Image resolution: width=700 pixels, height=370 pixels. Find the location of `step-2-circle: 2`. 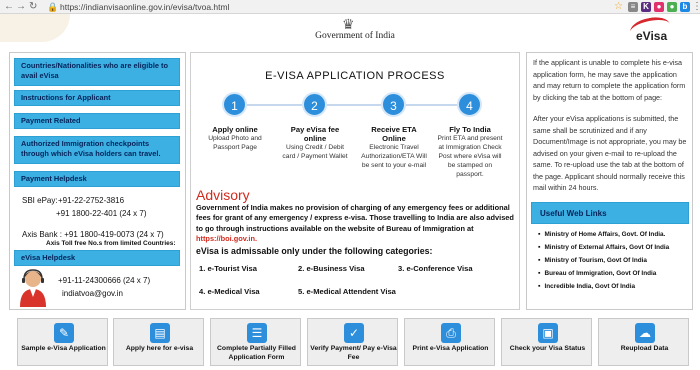

step-2-circle: 2 is located at coordinates (314, 104).